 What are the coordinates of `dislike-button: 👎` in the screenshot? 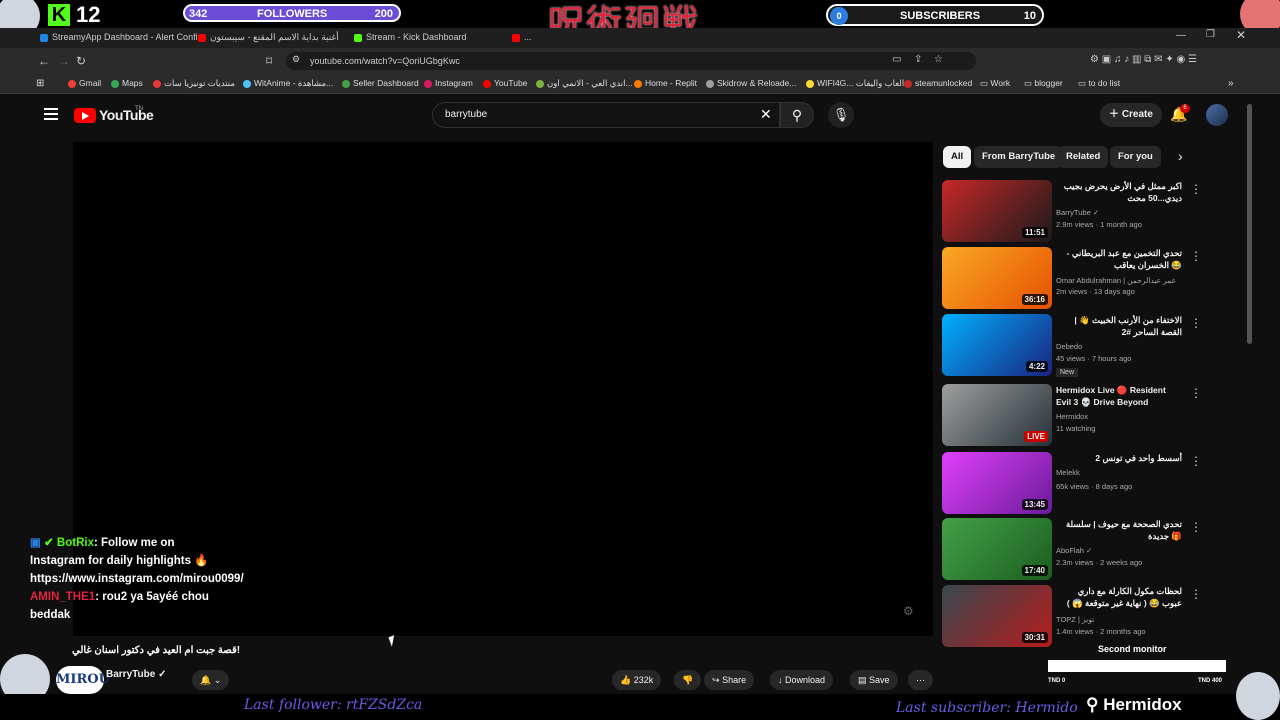 It's located at (688, 680).